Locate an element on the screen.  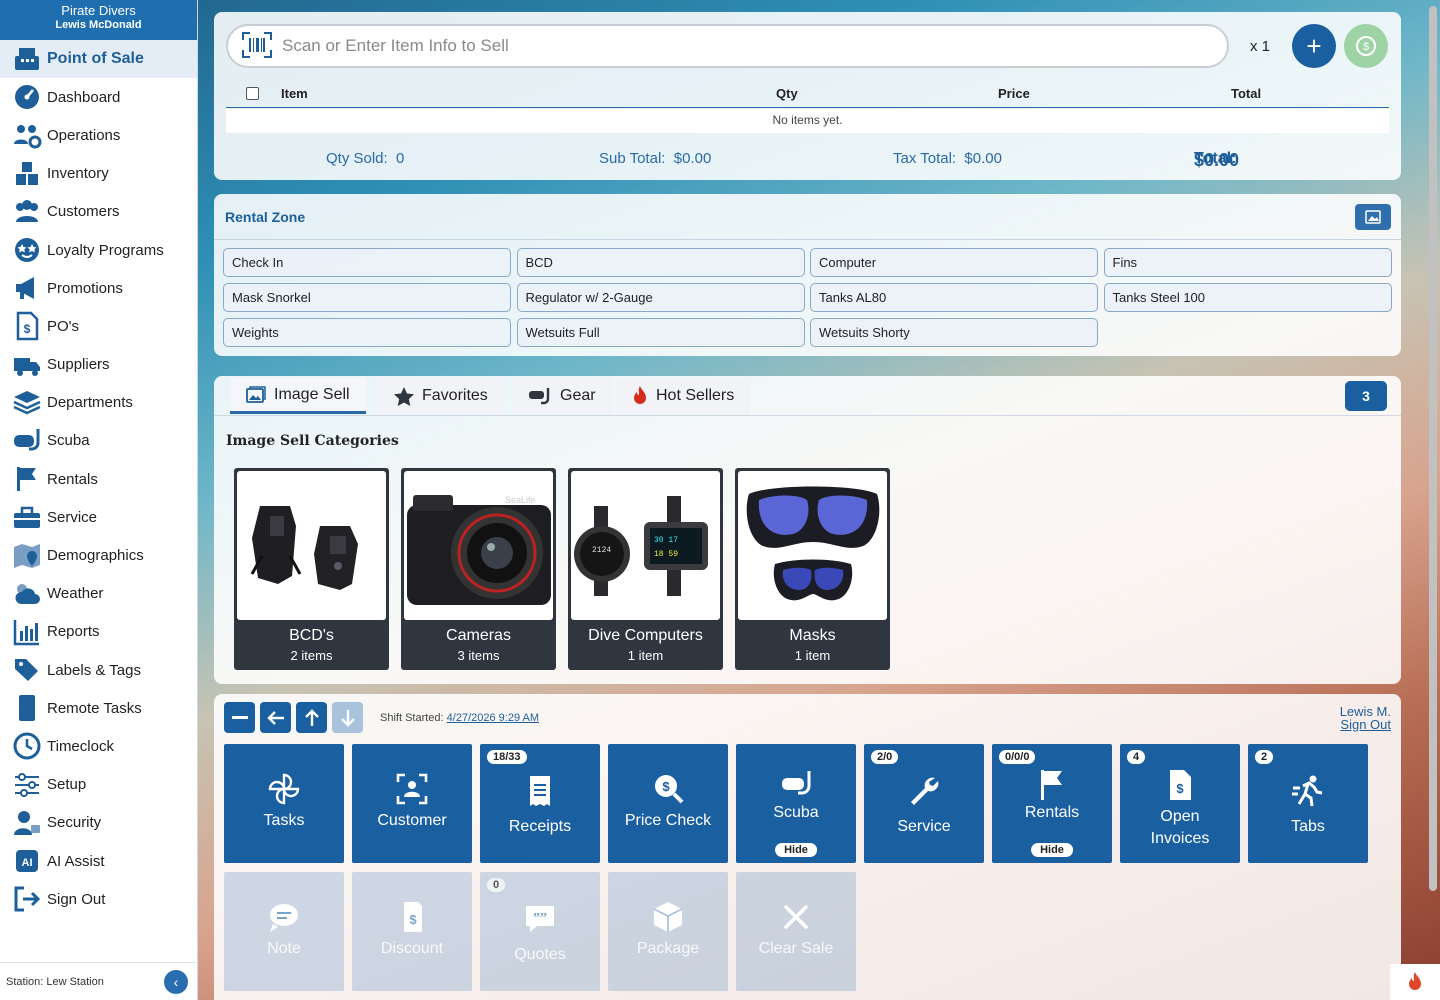
sidebar-item-security: Security is located at coordinates (98, 823).